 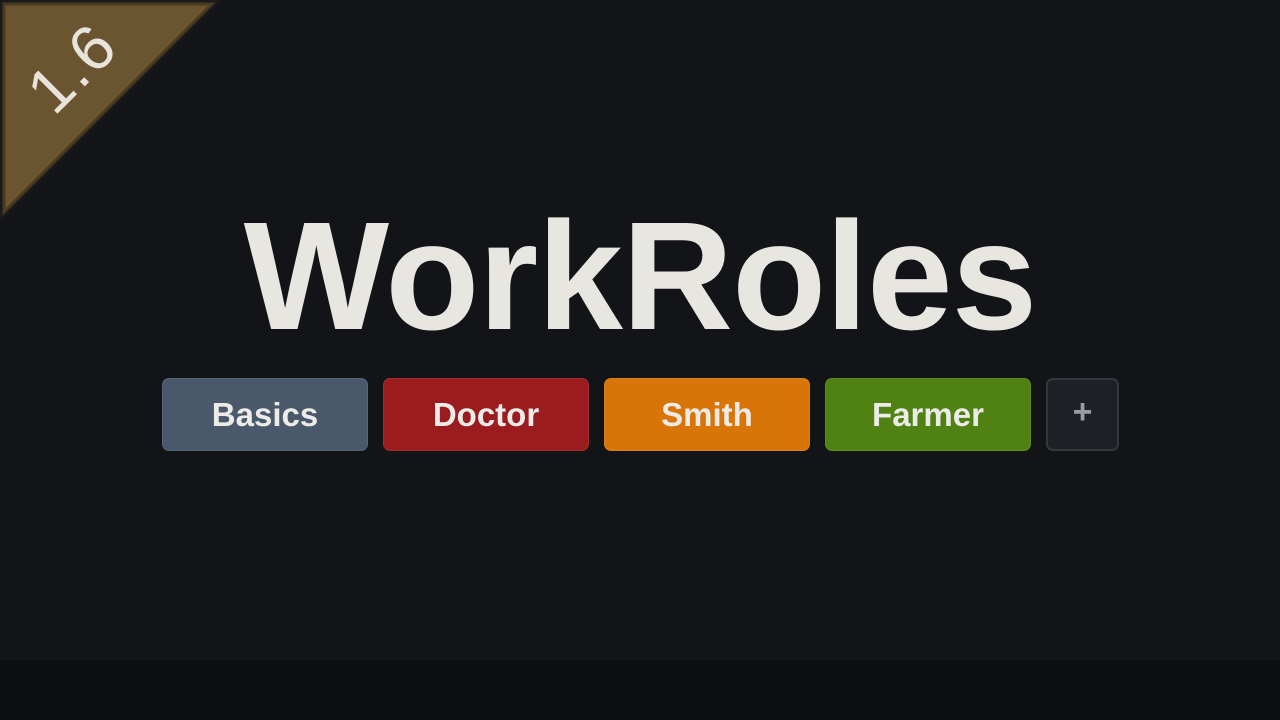 I want to click on plus-icon: +, so click(x=1082, y=411).